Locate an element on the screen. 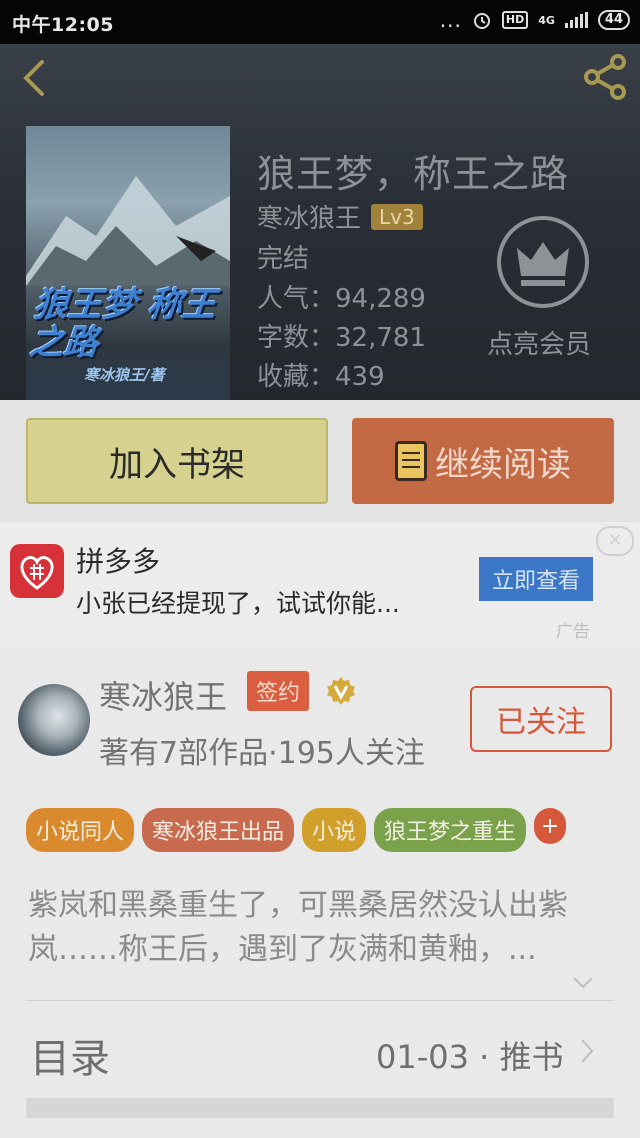 The image size is (640, 1138). tag-item: 小说同人 is located at coordinates (80, 830).